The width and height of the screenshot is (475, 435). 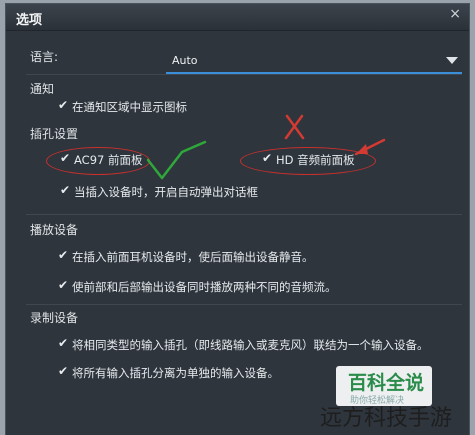 I want to click on watermark-logo-text: 百科全说, so click(x=386, y=383).